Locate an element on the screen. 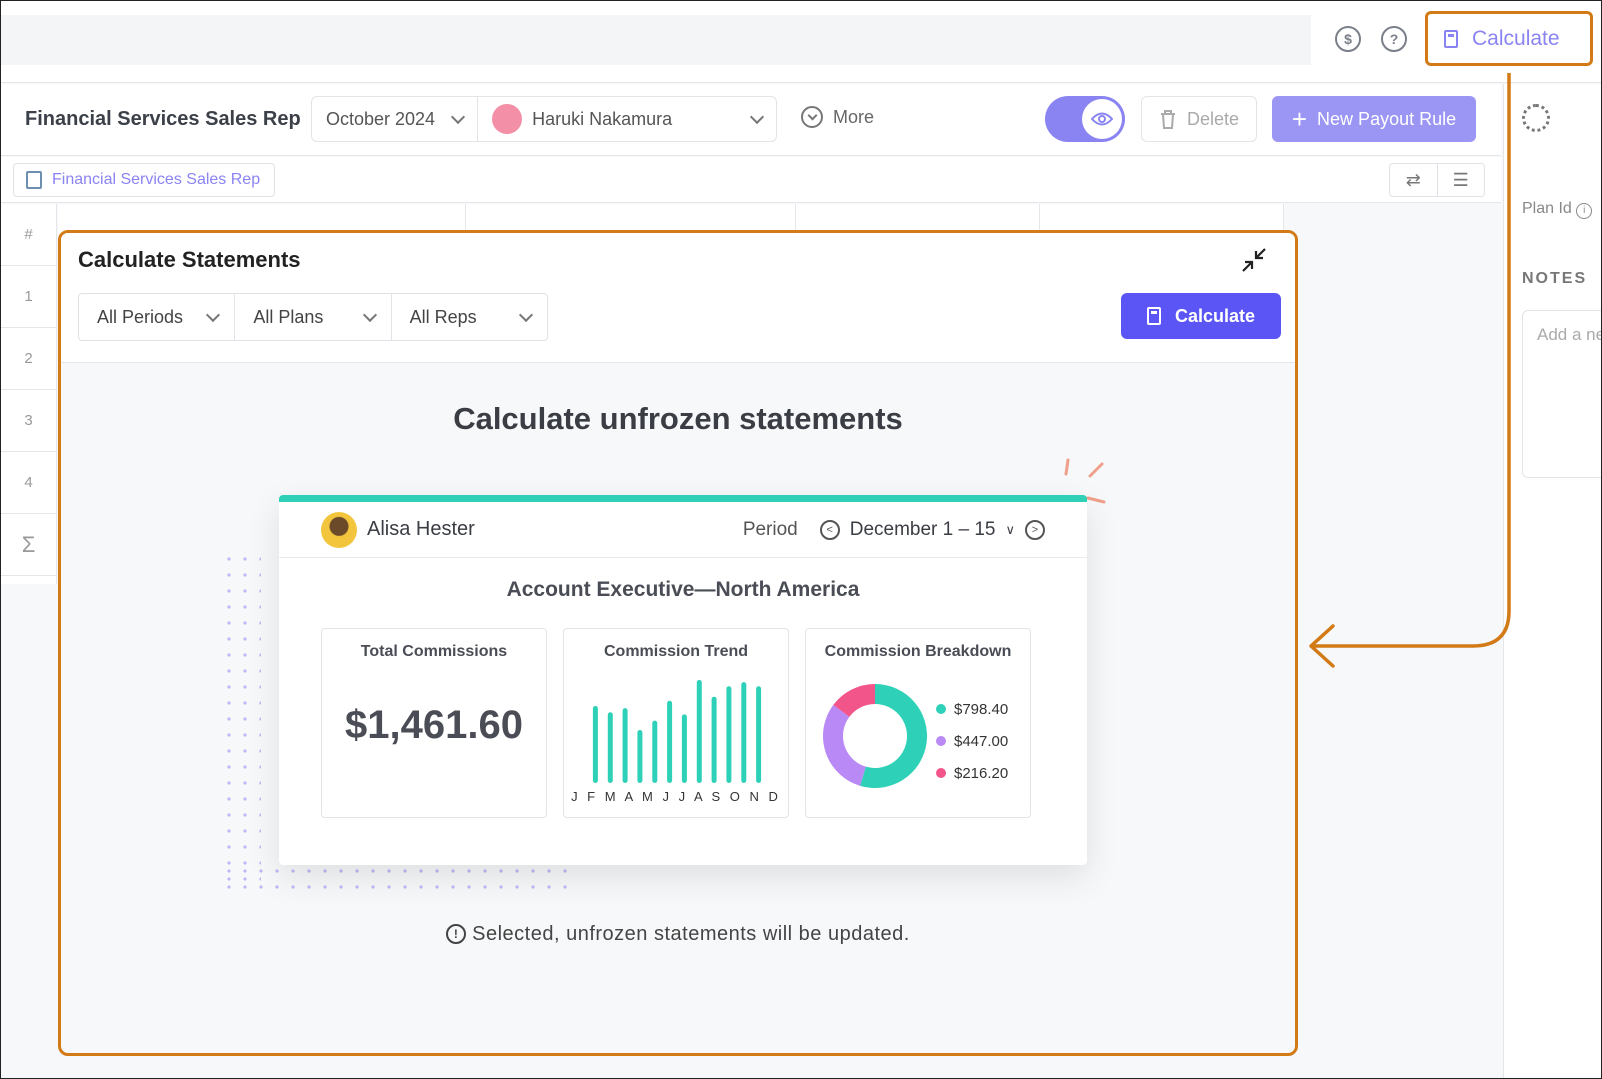 The height and width of the screenshot is (1079, 1602). row-number: 1 is located at coordinates (28, 297).